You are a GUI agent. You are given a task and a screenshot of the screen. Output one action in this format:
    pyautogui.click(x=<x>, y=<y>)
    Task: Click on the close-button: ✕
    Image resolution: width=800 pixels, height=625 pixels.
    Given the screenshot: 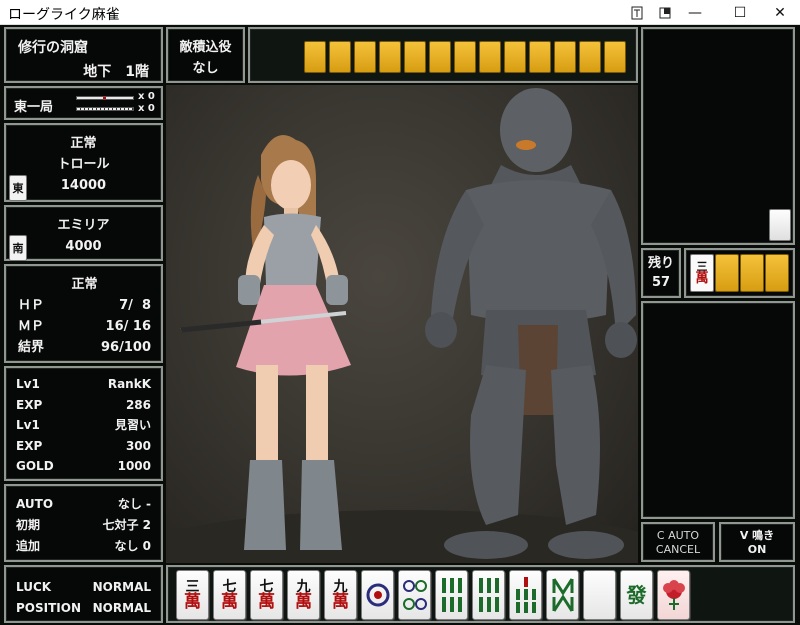 What is the action you would take?
    pyautogui.click(x=780, y=12)
    